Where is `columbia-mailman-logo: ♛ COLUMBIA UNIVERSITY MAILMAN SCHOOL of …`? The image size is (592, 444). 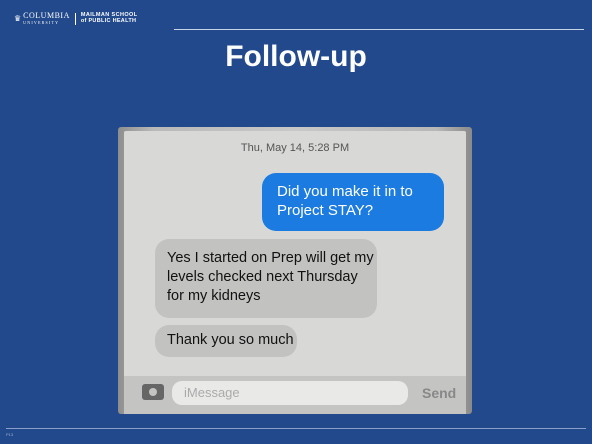 columbia-mailman-logo: ♛ COLUMBIA UNIVERSITY MAILMAN SCHOOL of … is located at coordinates (75, 18).